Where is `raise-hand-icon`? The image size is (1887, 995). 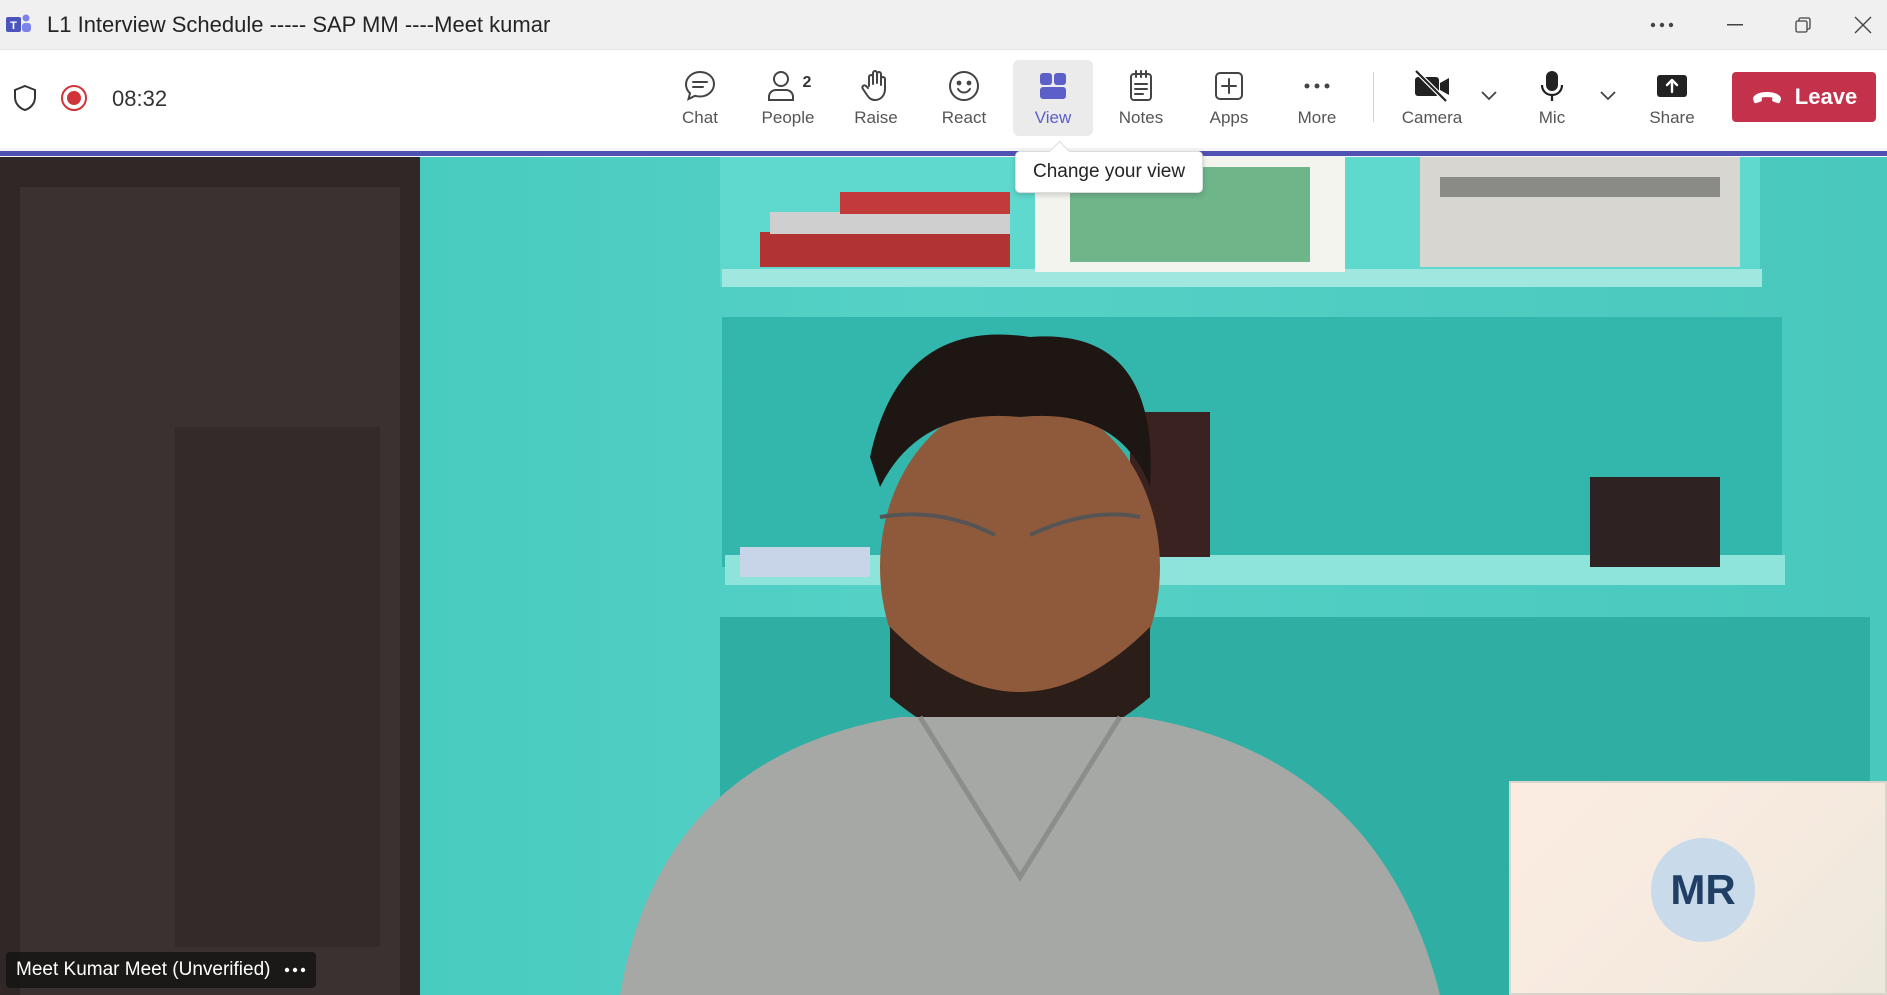
raise-hand-icon is located at coordinates (876, 86).